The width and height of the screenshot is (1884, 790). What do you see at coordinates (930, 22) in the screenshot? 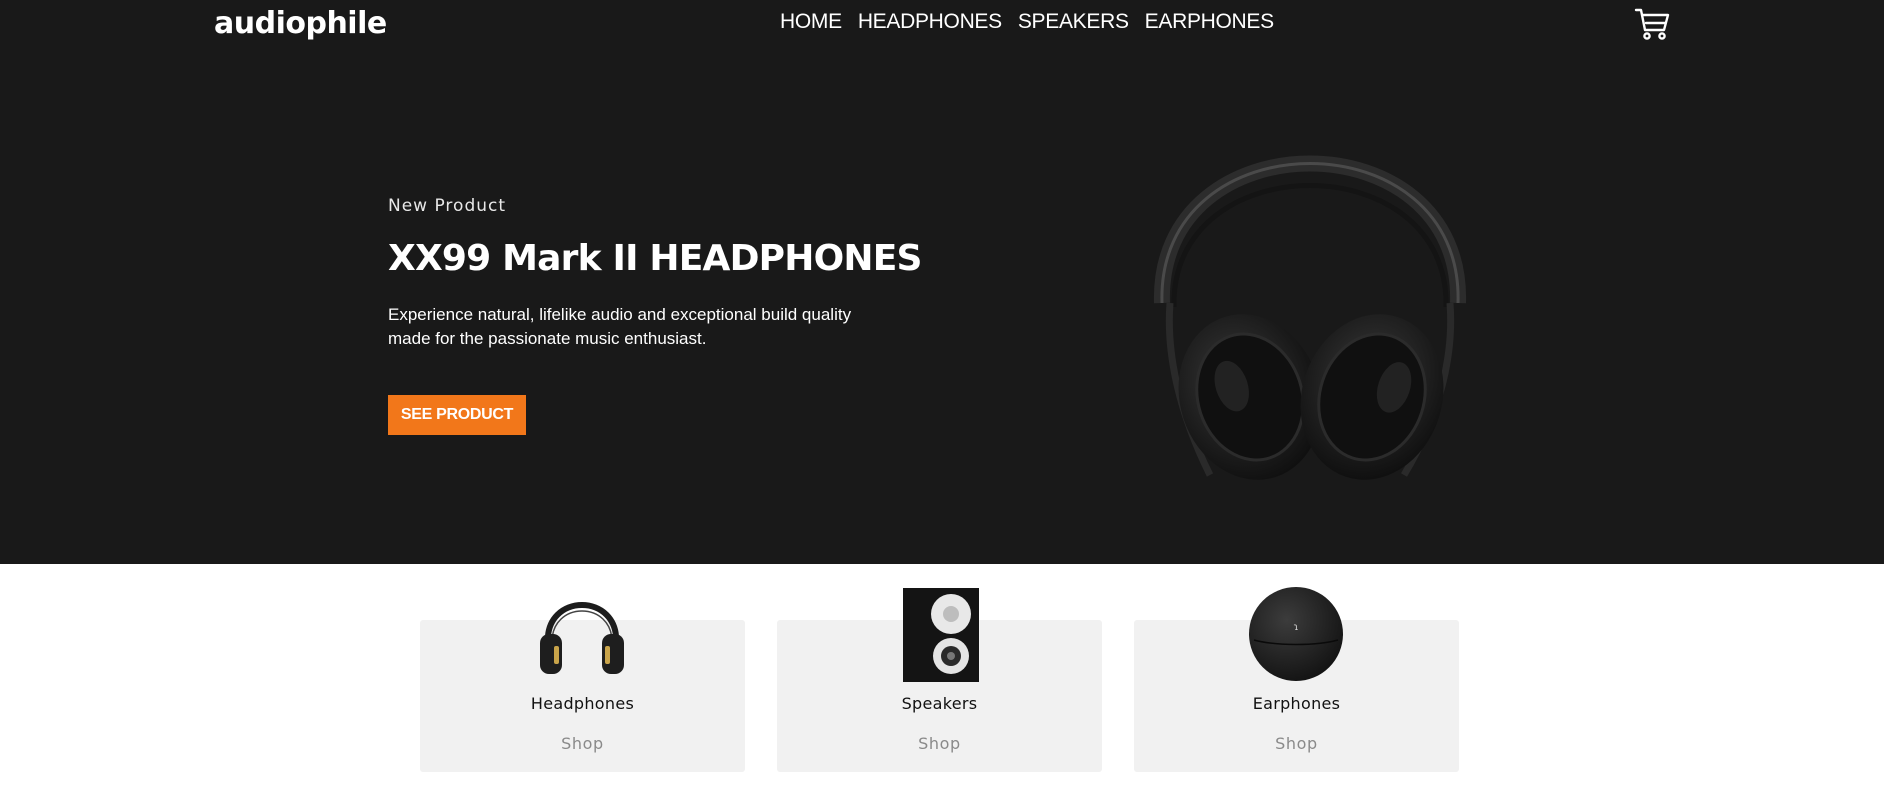
I see `nav-link-headphones: HEADPHONES` at bounding box center [930, 22].